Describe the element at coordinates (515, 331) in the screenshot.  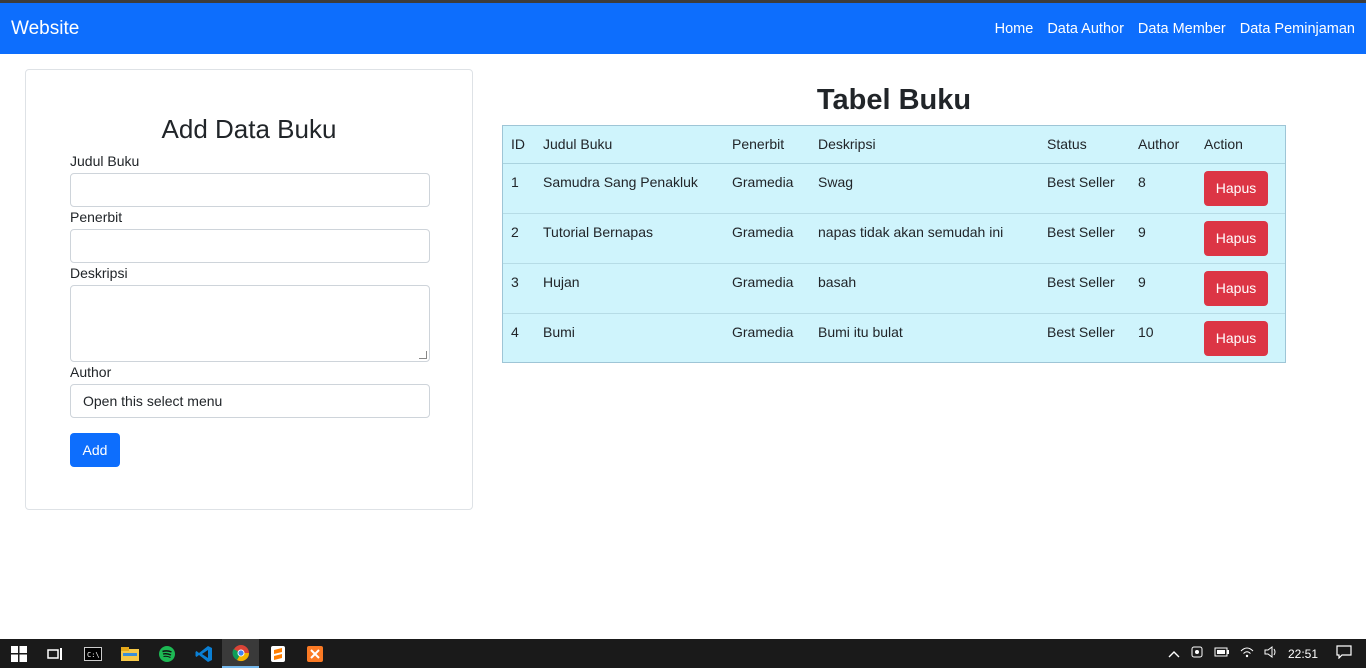
I see `cell-id: 4` at that location.